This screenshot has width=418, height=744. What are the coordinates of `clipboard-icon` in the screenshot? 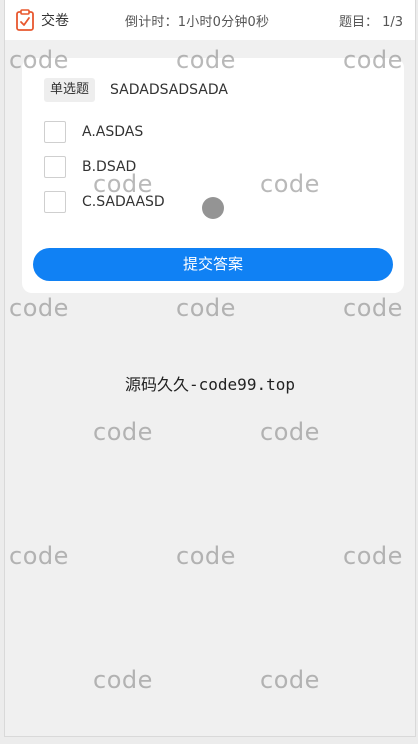 It's located at (25, 20).